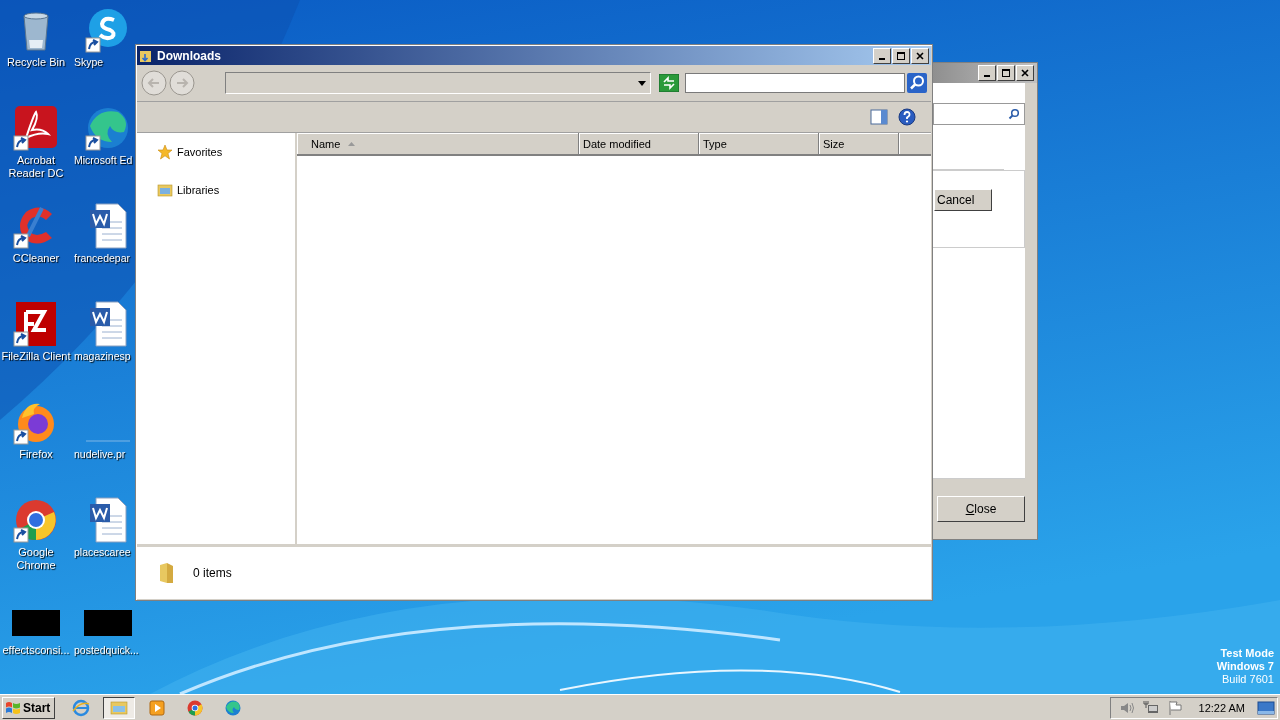 The height and width of the screenshot is (720, 1280). Describe the element at coordinates (963, 200) in the screenshot. I see `cancel-button: Cancel` at that location.